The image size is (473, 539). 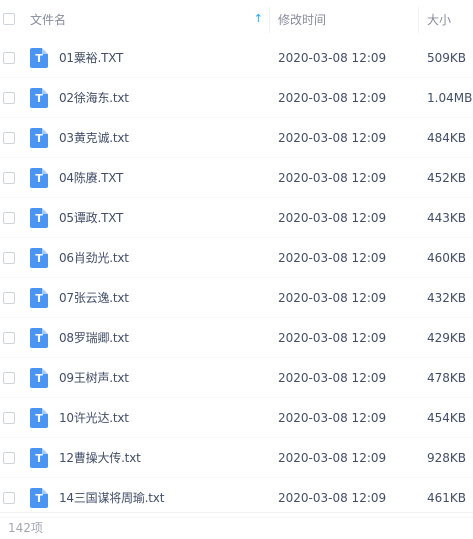 I want to click on file-name: 02徐海东.txt, so click(x=94, y=97).